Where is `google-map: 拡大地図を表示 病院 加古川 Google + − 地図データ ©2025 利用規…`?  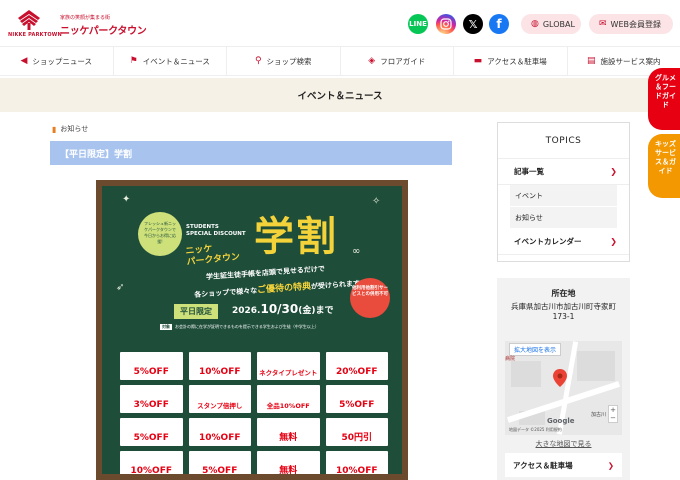 google-map: 拡大地図を表示 病院 加古川 Google + − 地図データ ©2025 利用規… is located at coordinates (563, 388).